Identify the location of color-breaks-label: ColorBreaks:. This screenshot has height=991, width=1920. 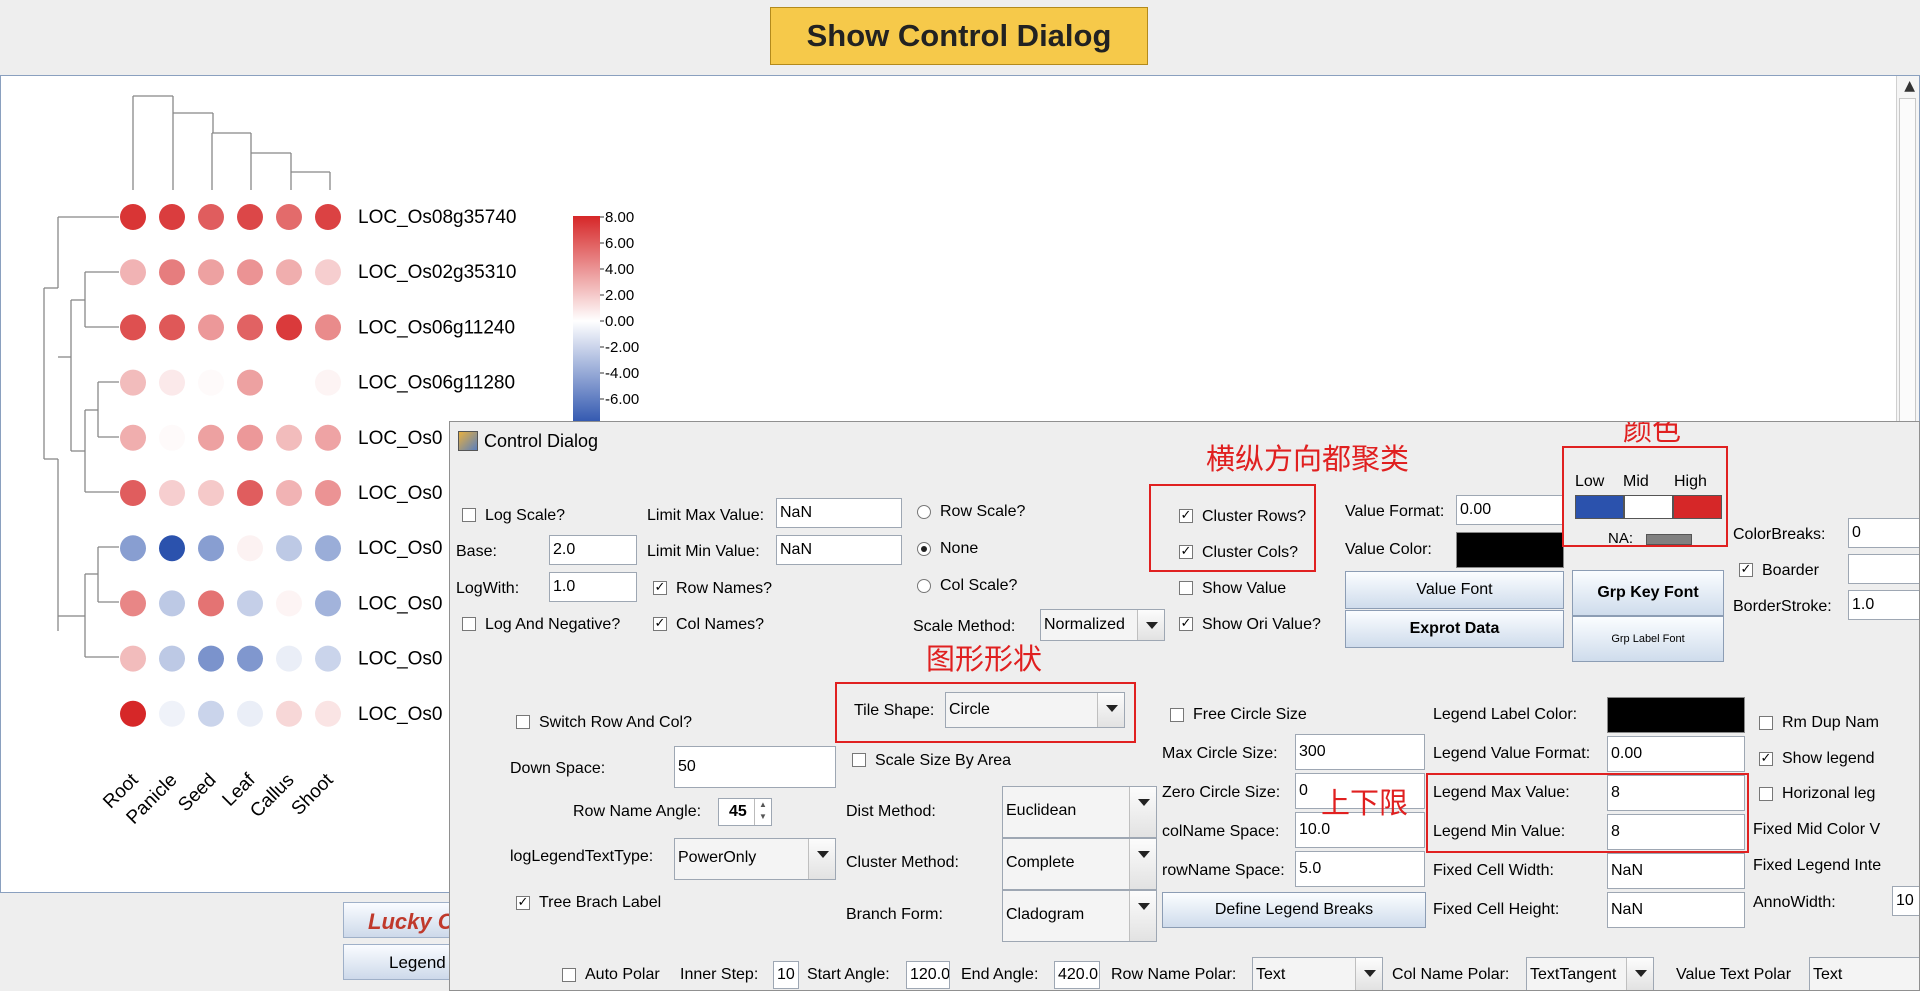
(1779, 534).